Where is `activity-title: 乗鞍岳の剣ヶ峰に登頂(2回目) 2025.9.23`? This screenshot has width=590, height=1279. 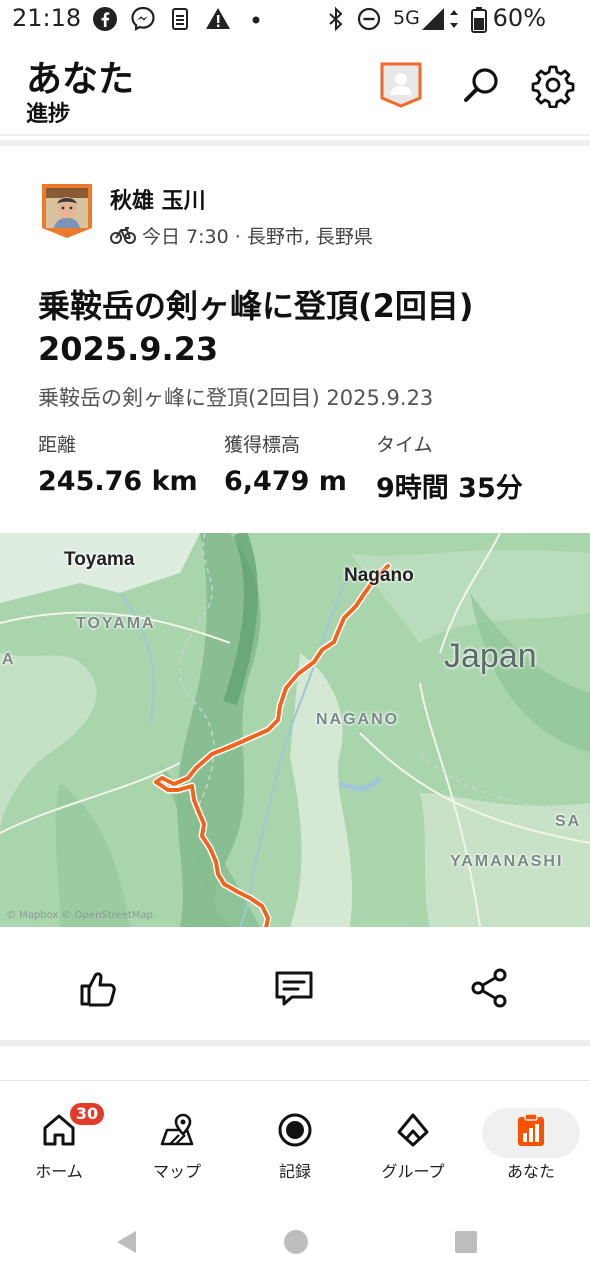
activity-title: 乗鞍岳の剣ヶ峰に登頂(2回目) 2025.9.23 is located at coordinates (298, 328).